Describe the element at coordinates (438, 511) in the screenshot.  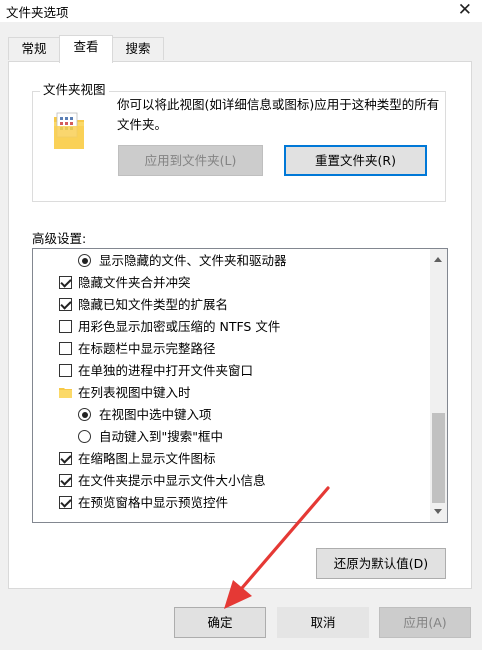
I see `scroll-down-arrow-icon` at that location.